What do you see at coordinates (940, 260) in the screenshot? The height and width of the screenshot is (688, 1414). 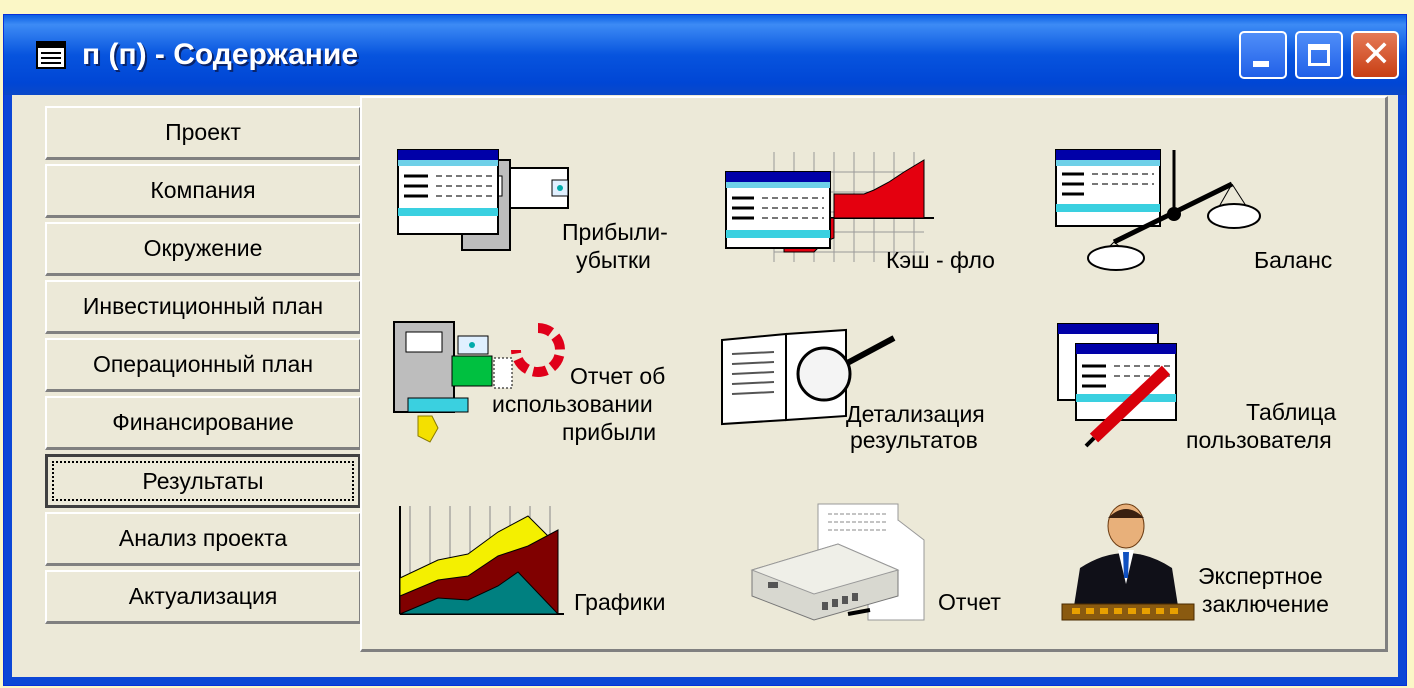 I see `tile-label: Кэш - фло` at bounding box center [940, 260].